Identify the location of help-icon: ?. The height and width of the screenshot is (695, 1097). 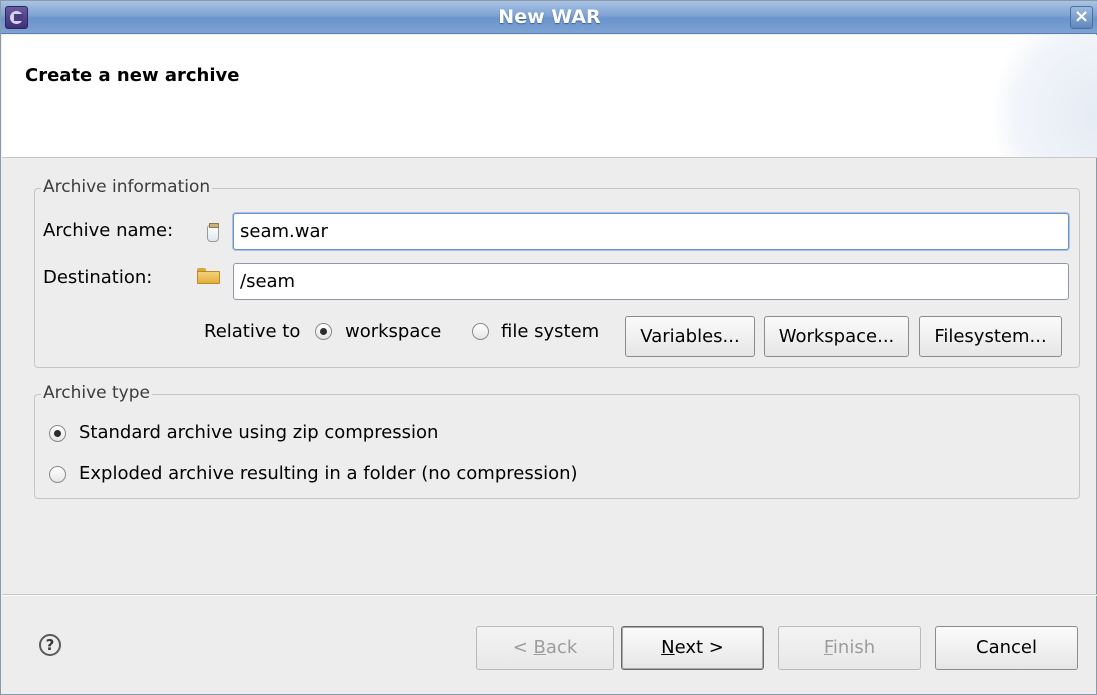
(50, 645).